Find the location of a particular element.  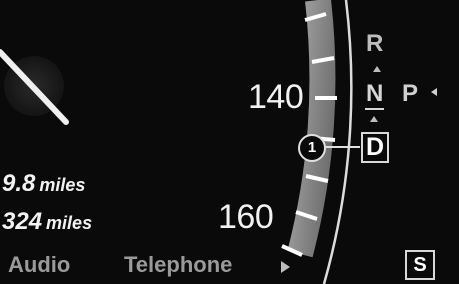

menu-item-telephone: Telephone is located at coordinates (178, 265).